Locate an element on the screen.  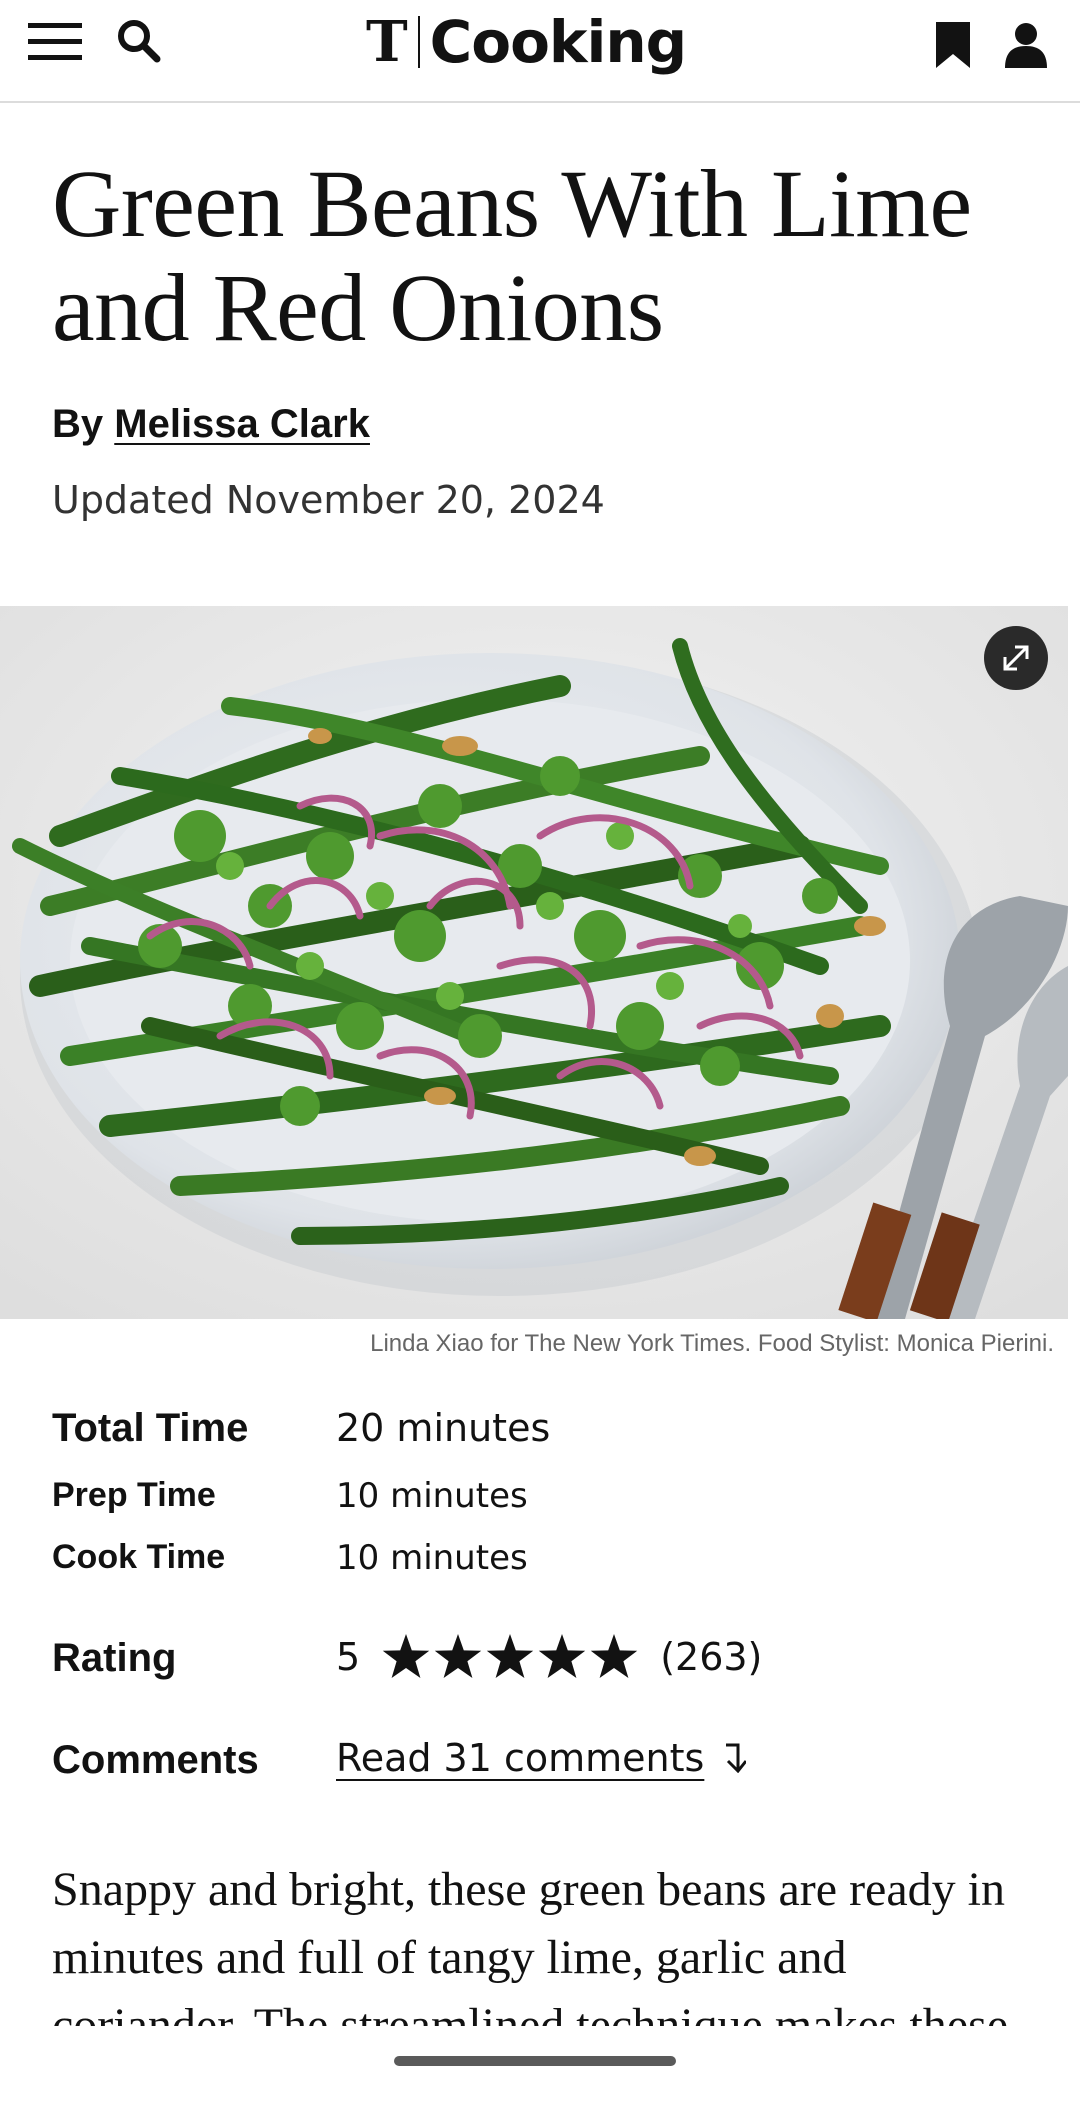
total-time-value: 20 minutes is located at coordinates (443, 1428).